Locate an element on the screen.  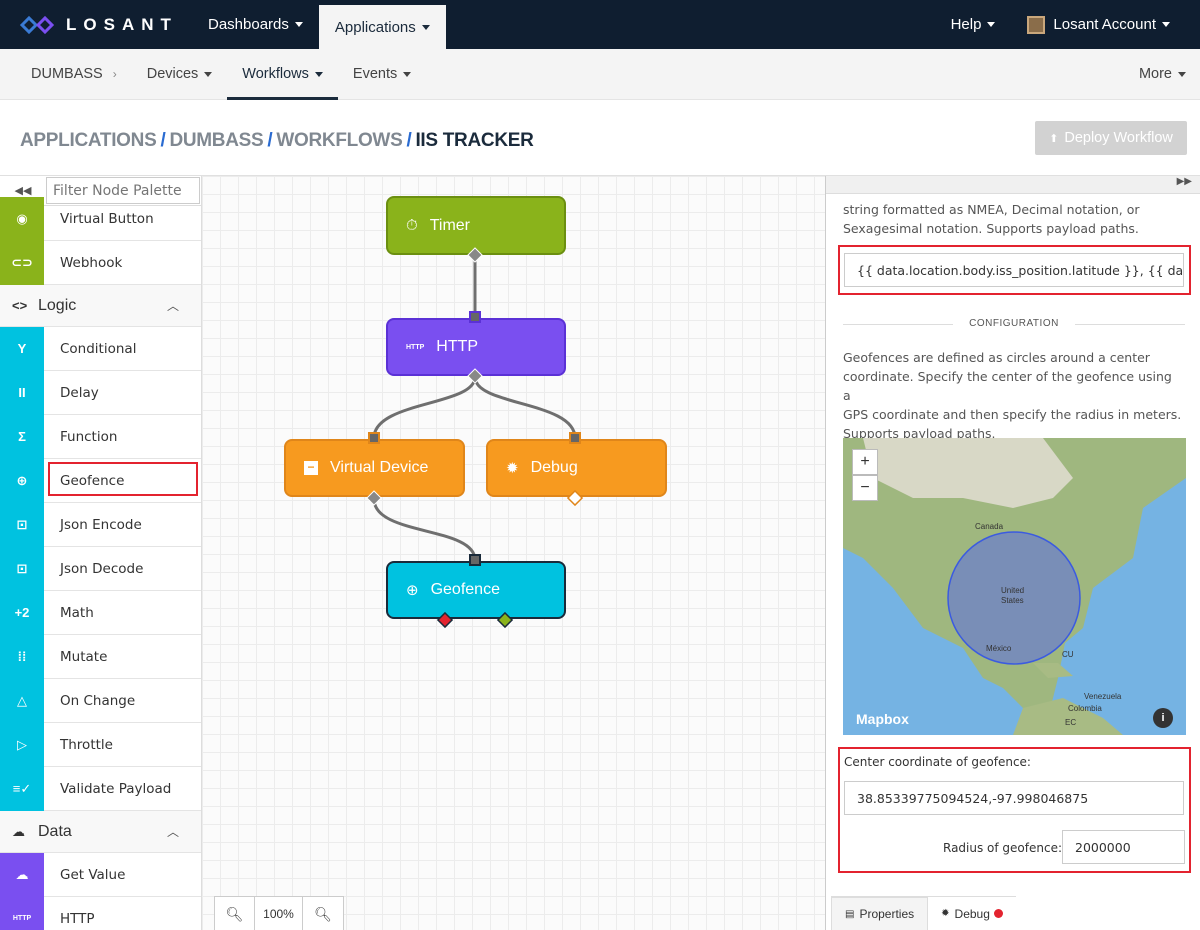
subnav-events-label: Events is located at coordinates (375, 74).